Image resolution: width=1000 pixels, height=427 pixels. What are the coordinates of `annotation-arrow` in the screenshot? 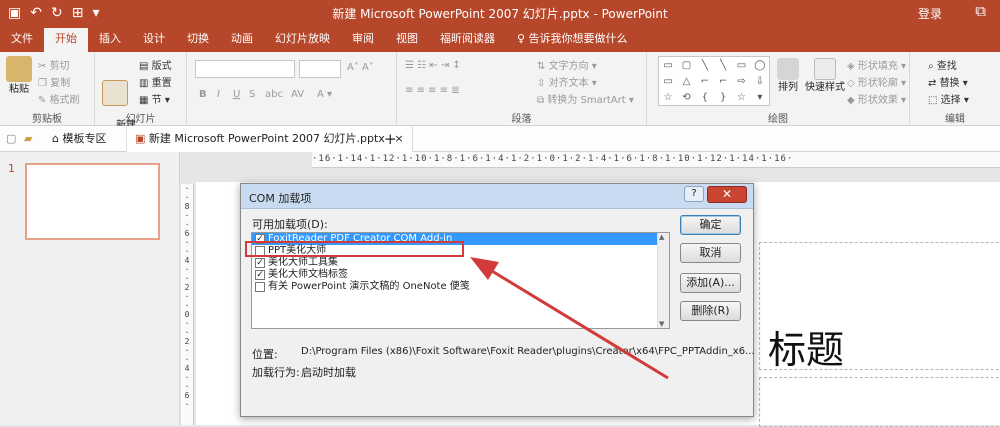 It's located at (569, 318).